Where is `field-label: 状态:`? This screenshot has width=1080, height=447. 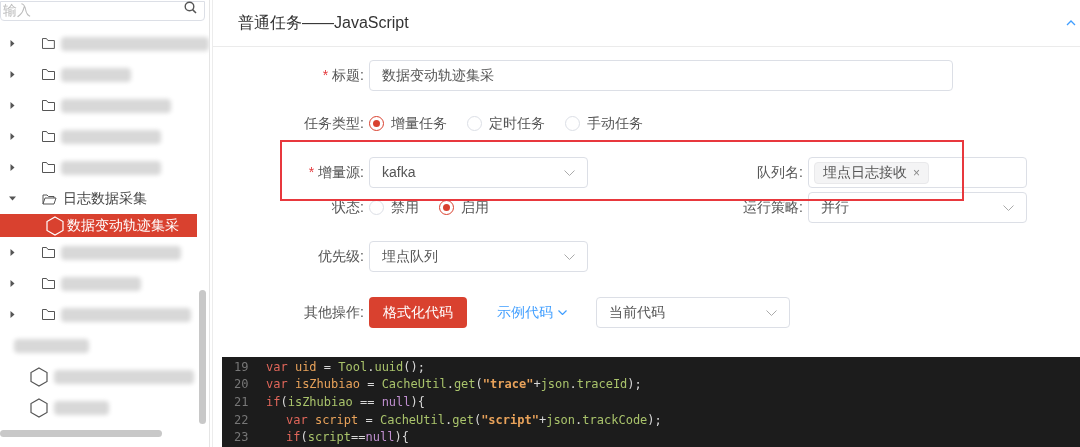
field-label: 状态: is located at coordinates (348, 207).